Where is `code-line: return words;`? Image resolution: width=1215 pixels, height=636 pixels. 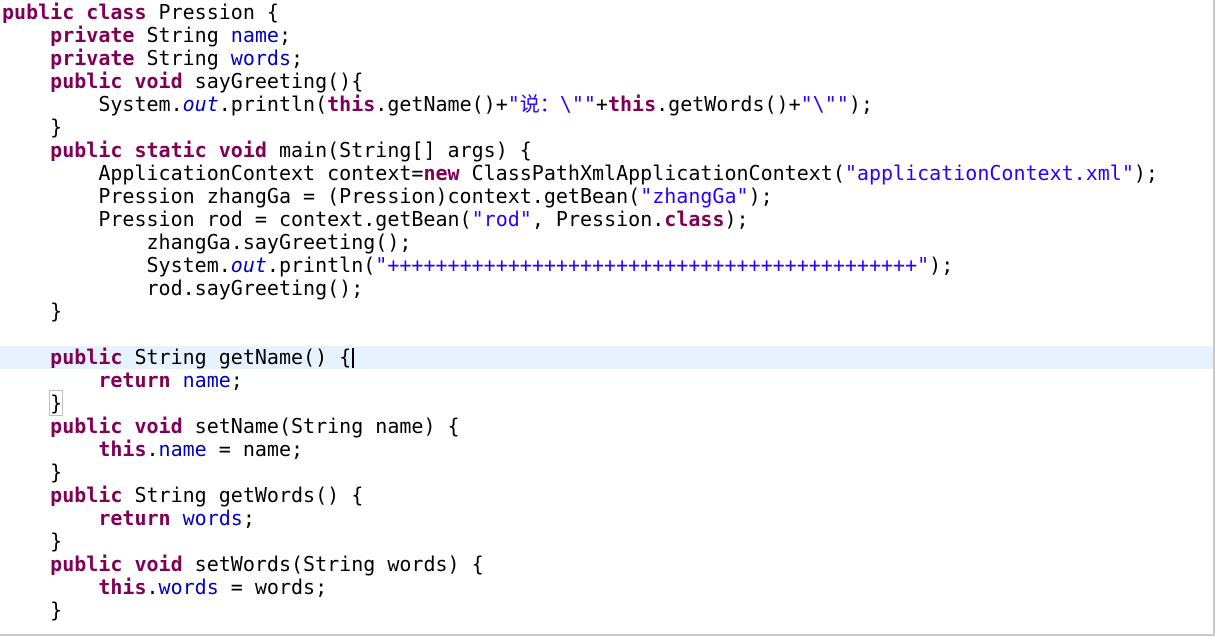 code-line: return words; is located at coordinates (606, 518).